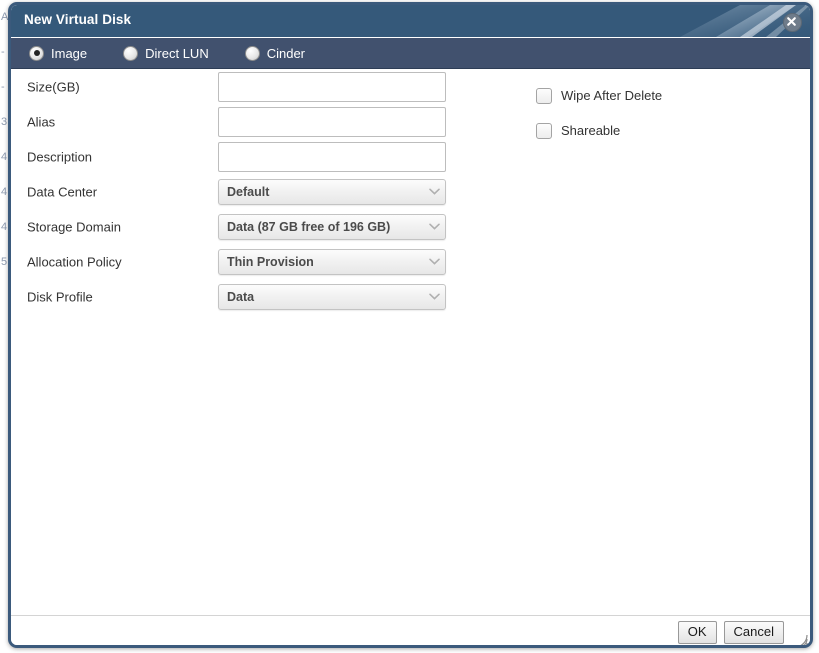 This screenshot has width=819, height=653. Describe the element at coordinates (270, 261) in the screenshot. I see `allocation-policy-value: Thin Provision` at that location.